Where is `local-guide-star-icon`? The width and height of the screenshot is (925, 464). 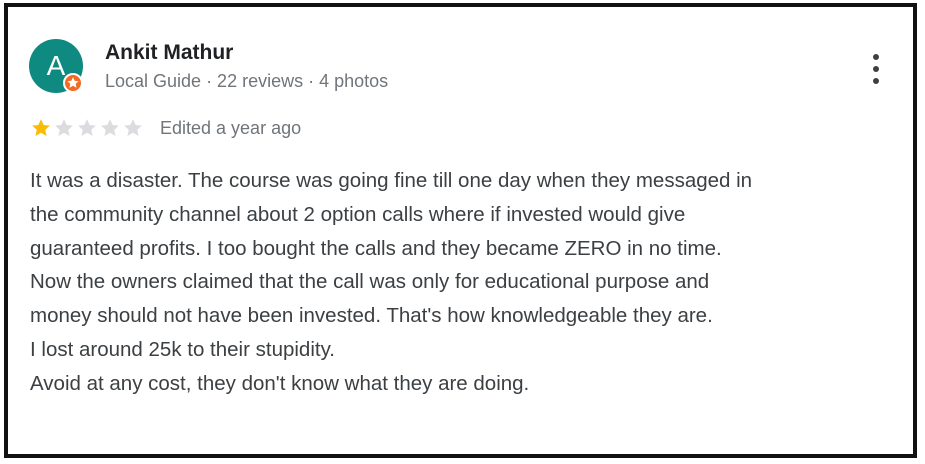
local-guide-star-icon is located at coordinates (73, 83).